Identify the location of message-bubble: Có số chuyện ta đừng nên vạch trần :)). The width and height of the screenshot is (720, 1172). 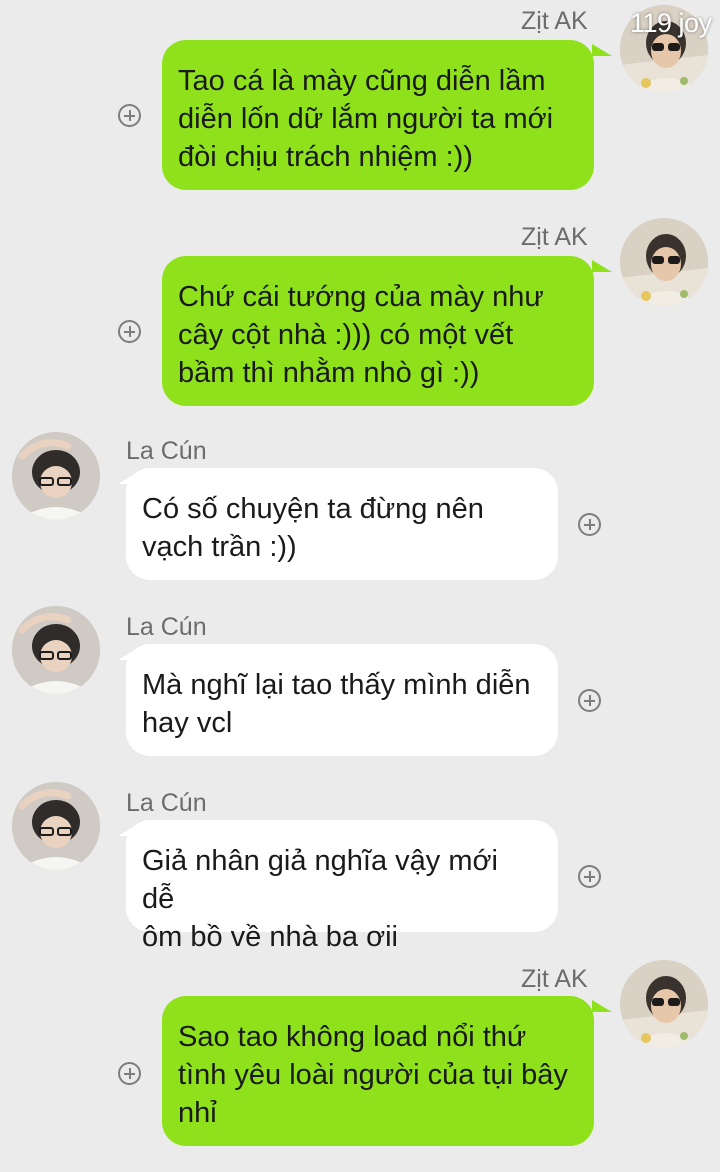
(342, 524).